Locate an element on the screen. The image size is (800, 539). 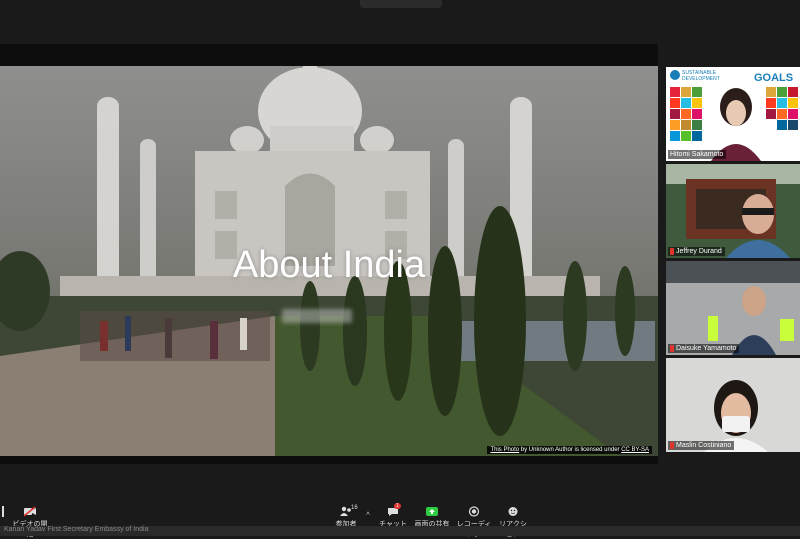
participant-name-text: Jeffrey Durand is located at coordinates (699, 251).